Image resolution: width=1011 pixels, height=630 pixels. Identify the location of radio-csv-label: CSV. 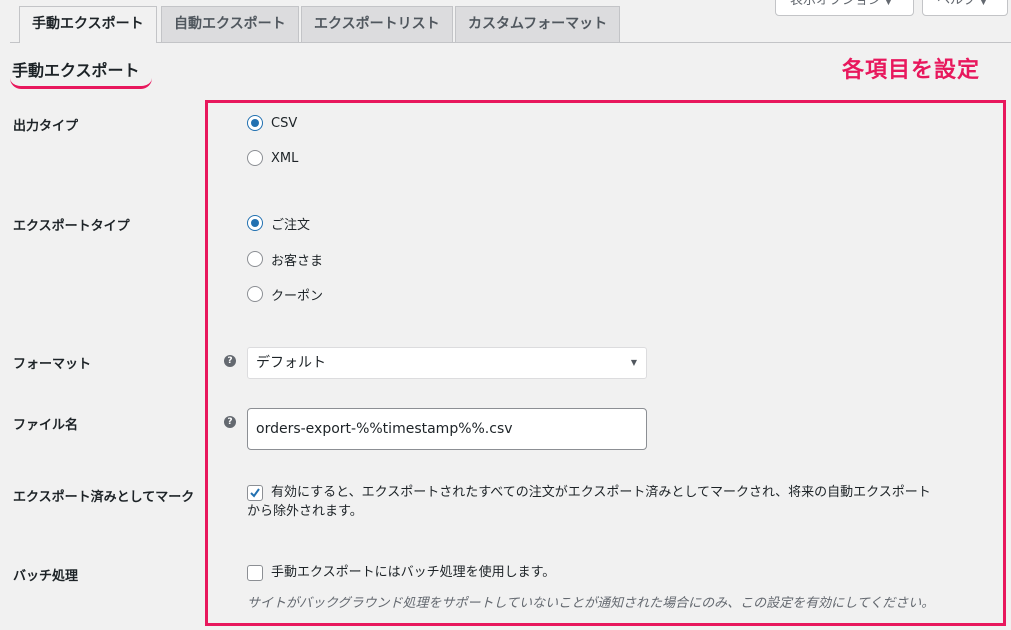
(284, 123).